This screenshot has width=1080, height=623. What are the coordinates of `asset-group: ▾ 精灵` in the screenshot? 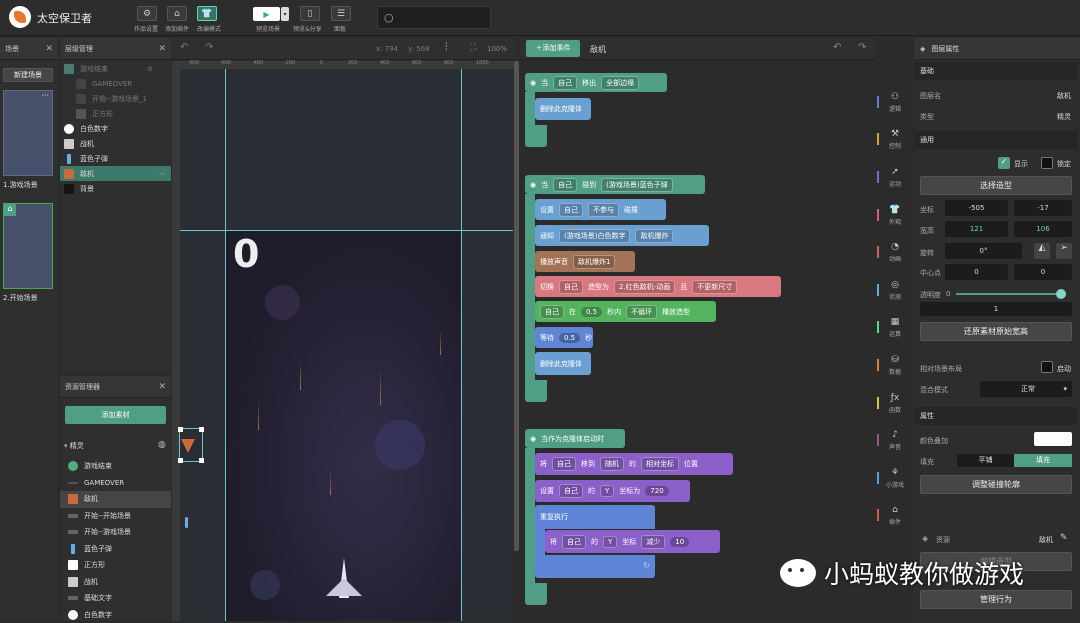 It's located at (74, 446).